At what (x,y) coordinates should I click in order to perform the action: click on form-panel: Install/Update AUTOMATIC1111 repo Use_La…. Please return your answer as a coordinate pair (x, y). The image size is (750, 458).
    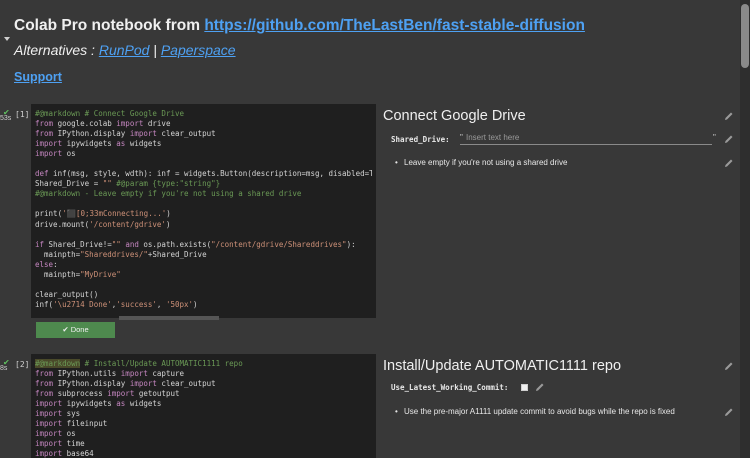
    Looking at the image, I should click on (559, 404).